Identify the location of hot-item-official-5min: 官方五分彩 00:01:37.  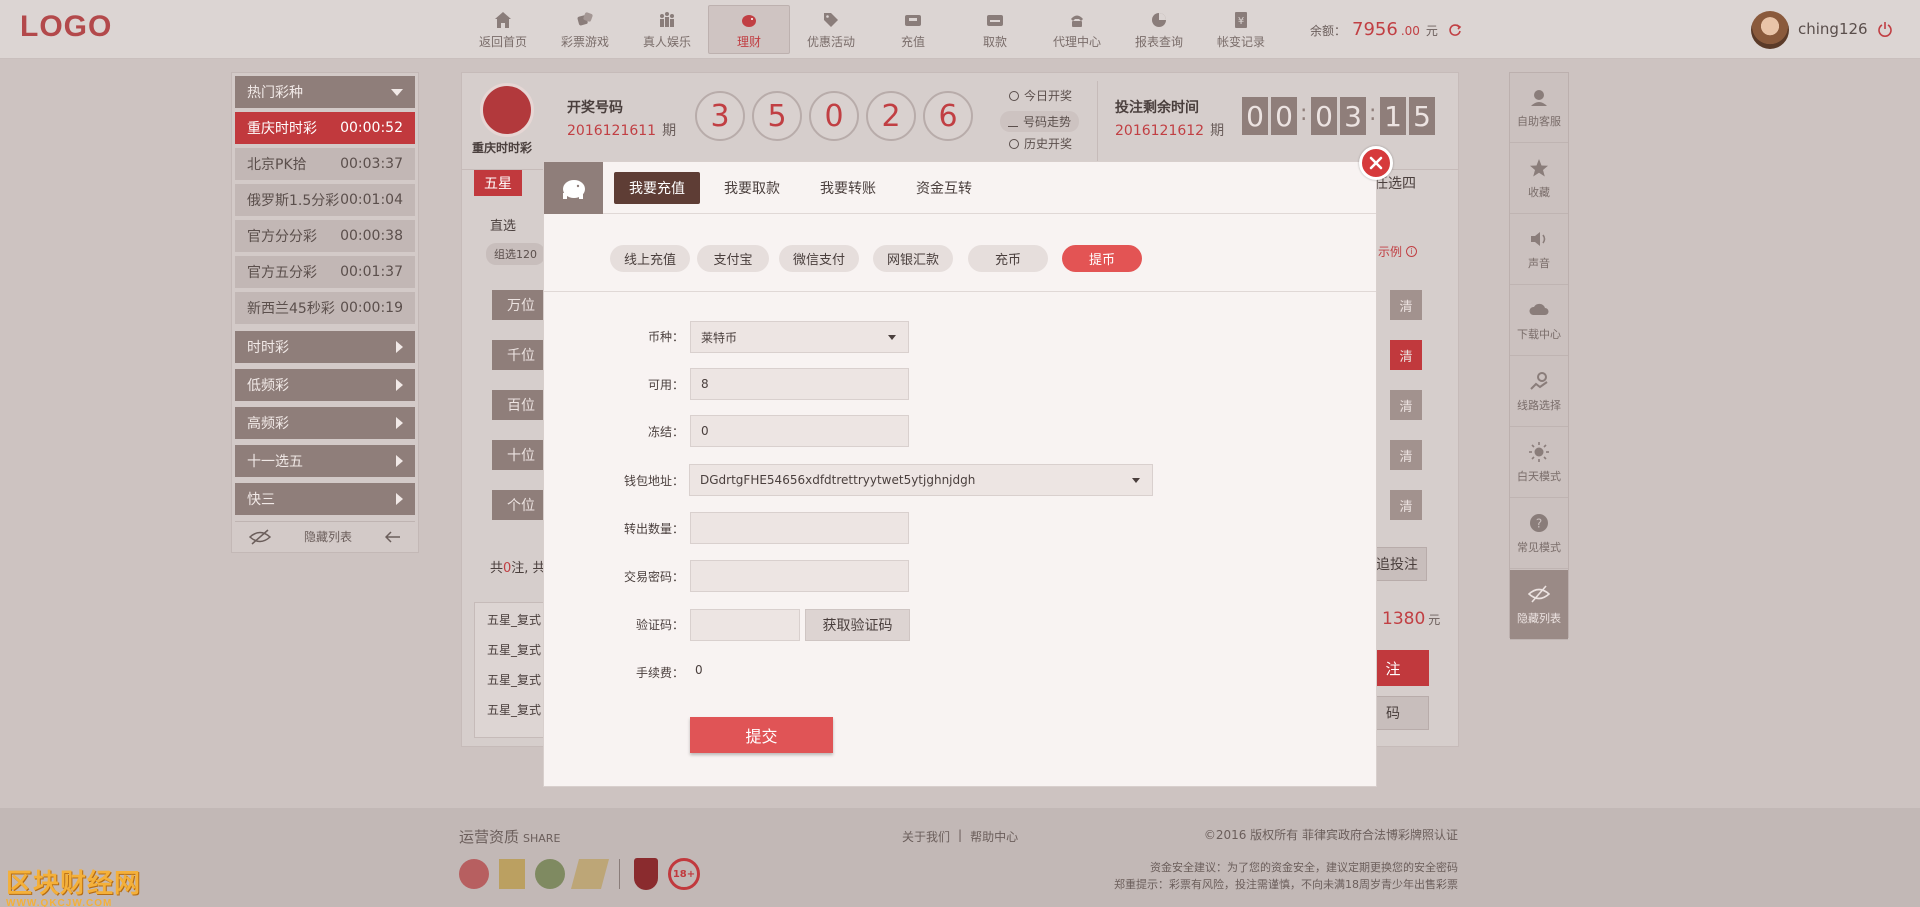
(325, 272).